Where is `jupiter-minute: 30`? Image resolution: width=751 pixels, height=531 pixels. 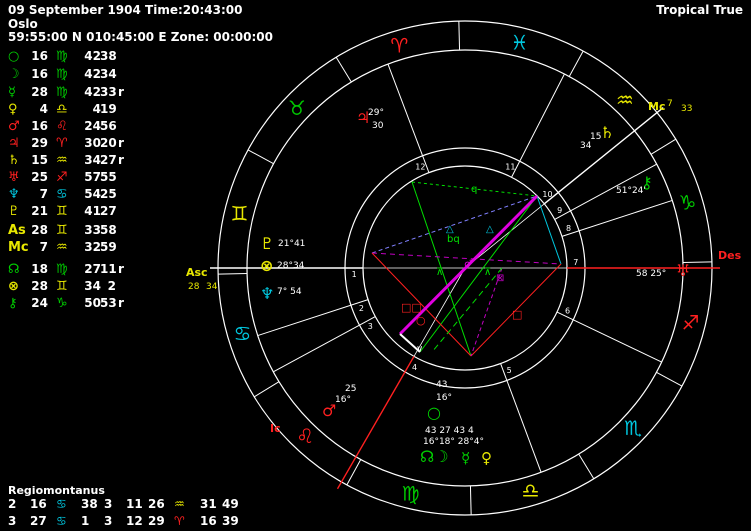 jupiter-minute: 30 is located at coordinates (378, 126).